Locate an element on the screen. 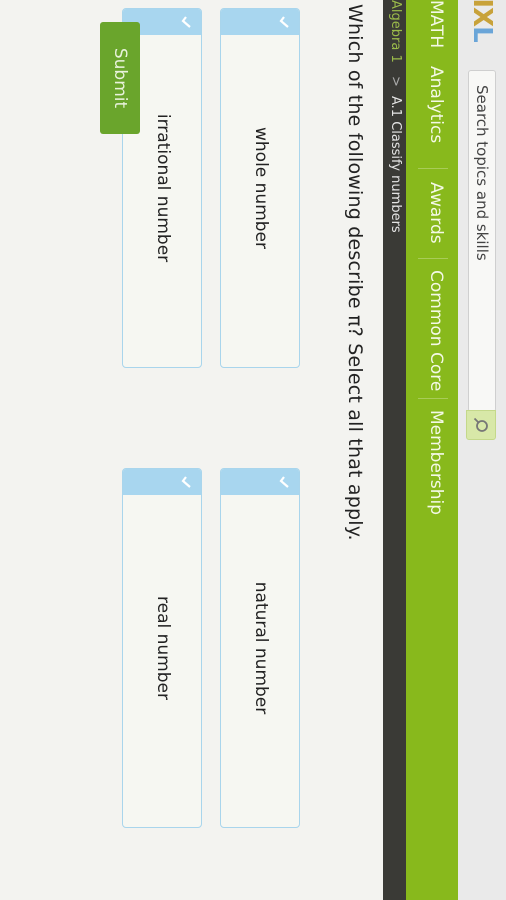 The height and width of the screenshot is (900, 506). answer-tile-whole-number: whole number is located at coordinates (260, 188).